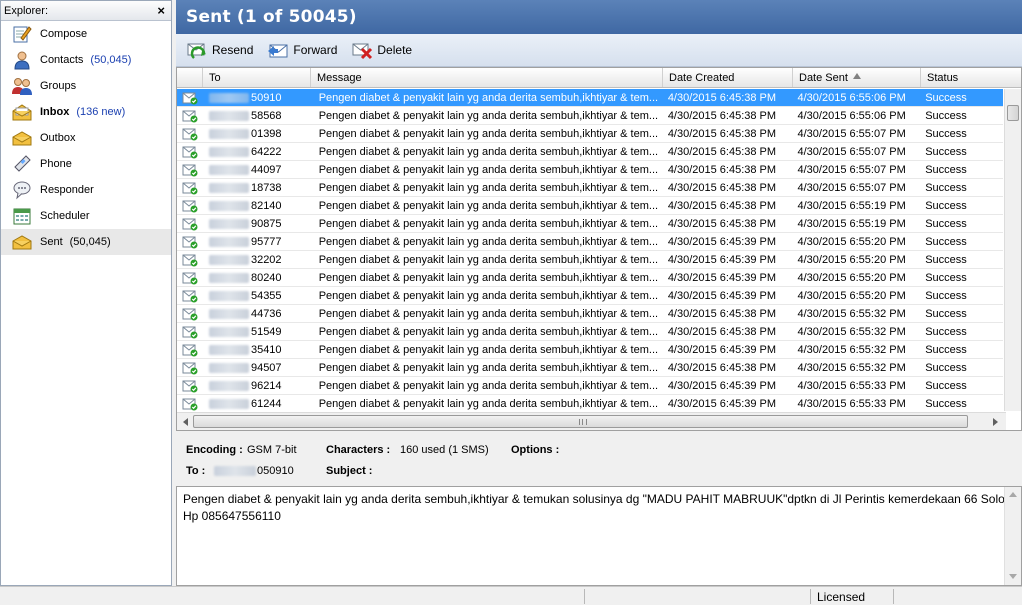  I want to click on sidebar-item-phone: Phone, so click(86, 164).